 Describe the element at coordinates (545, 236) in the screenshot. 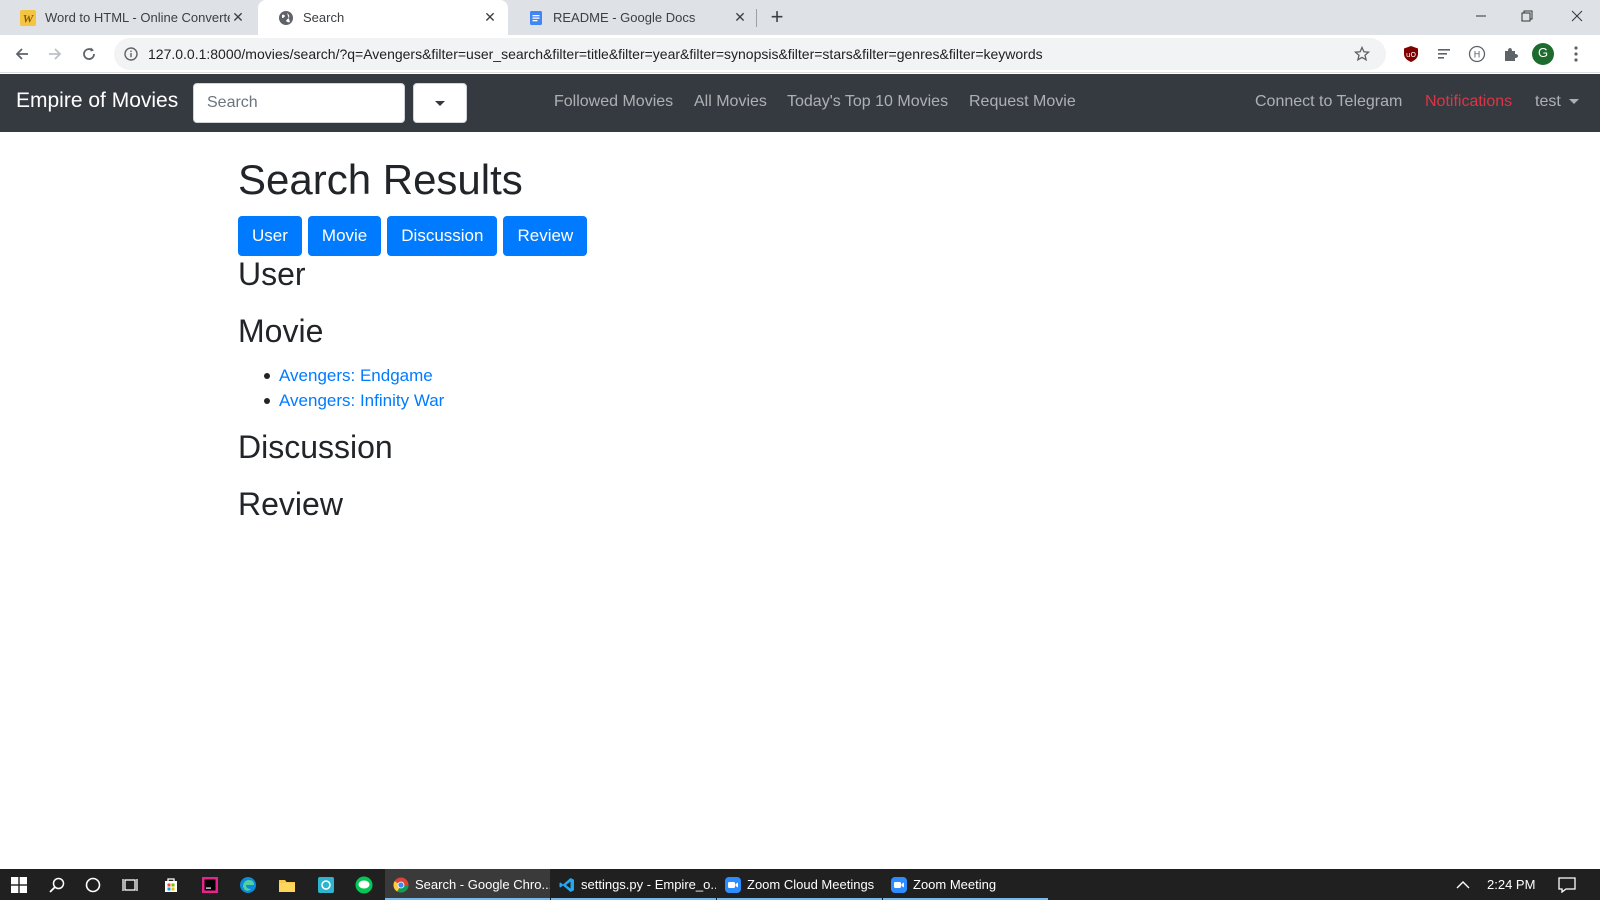

I see `filter-review-button: Review` at that location.